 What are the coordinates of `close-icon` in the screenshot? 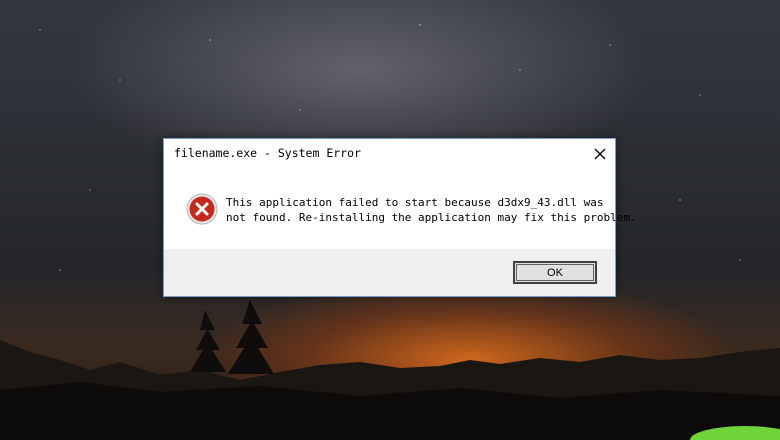 It's located at (600, 154).